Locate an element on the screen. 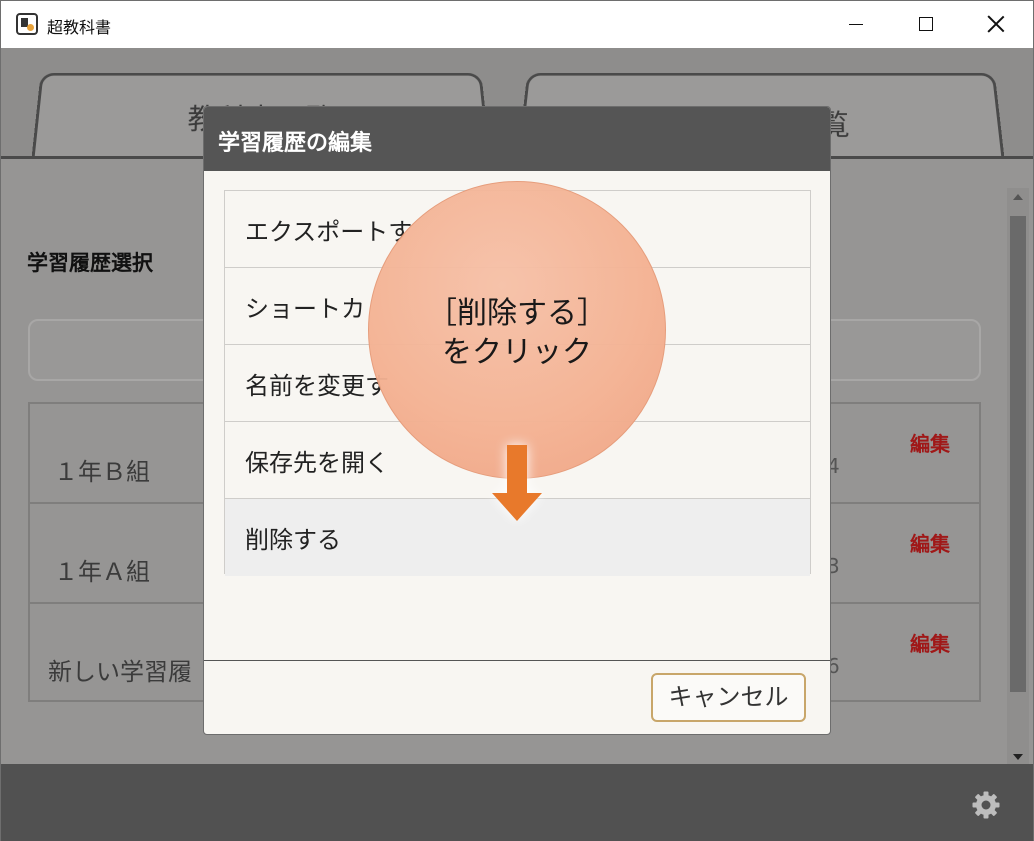  title-bar: 超教科書 is located at coordinates (517, 24).